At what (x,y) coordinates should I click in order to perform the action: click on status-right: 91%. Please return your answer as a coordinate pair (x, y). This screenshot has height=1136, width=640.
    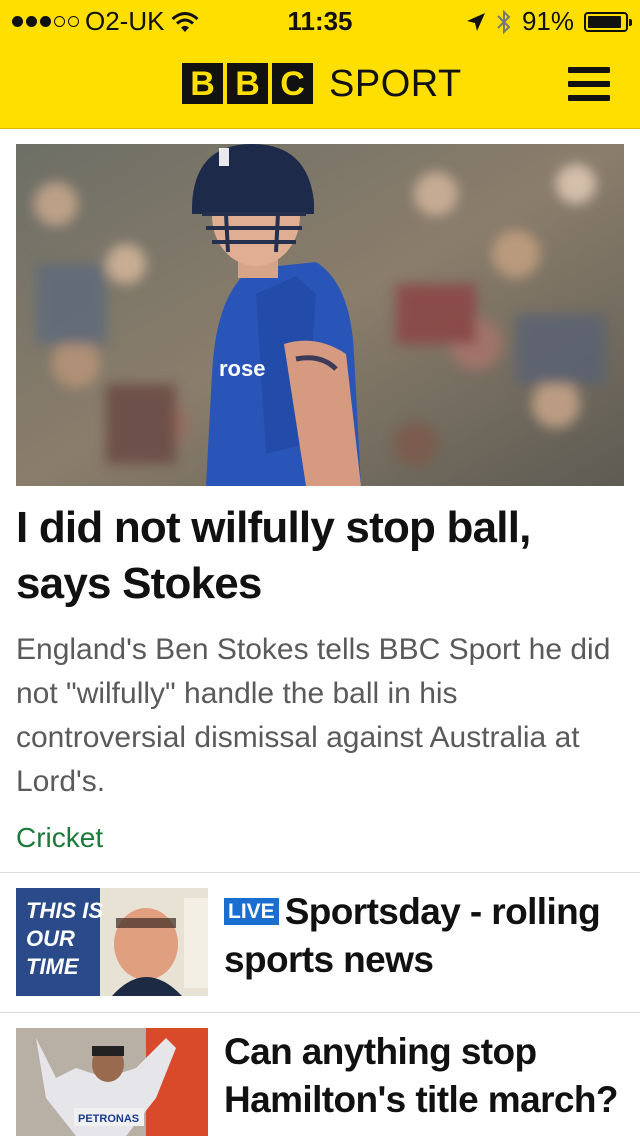
    Looking at the image, I should click on (549, 21).